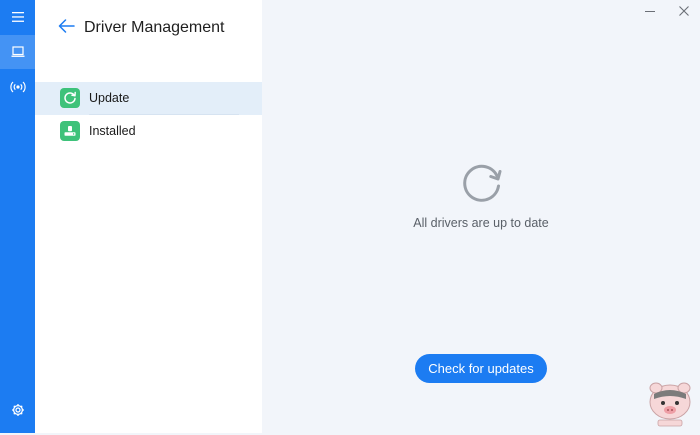  I want to click on status-message: All drivers are up to date, so click(481, 223).